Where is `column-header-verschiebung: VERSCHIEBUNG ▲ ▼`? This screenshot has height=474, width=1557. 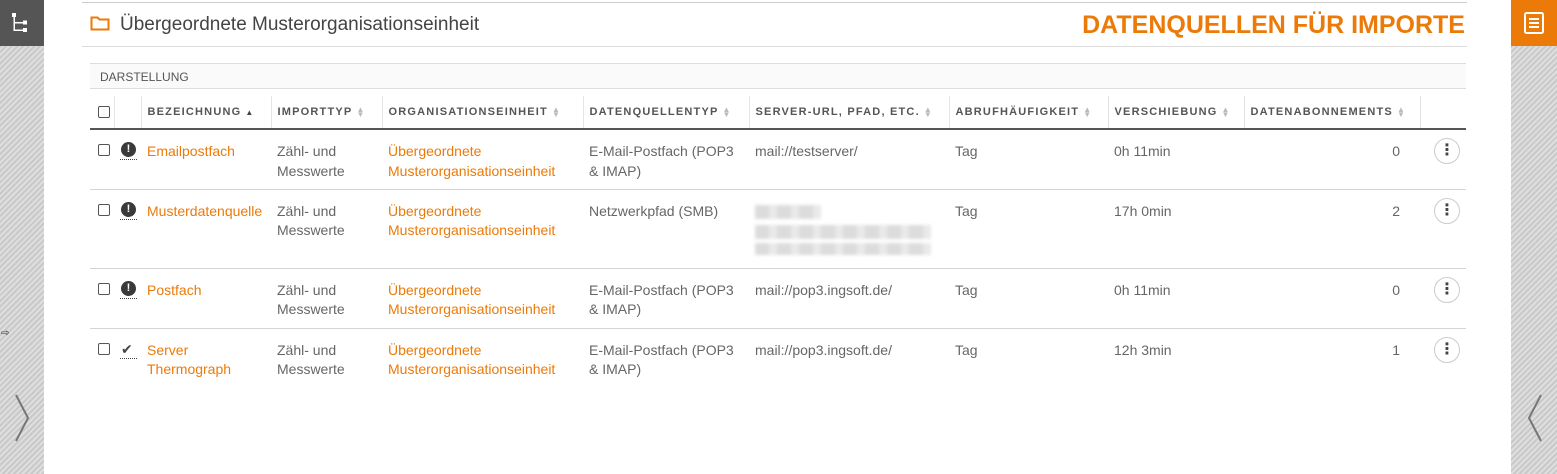
column-header-verschiebung: VERSCHIEBUNG ▲ ▼ is located at coordinates (1175, 113).